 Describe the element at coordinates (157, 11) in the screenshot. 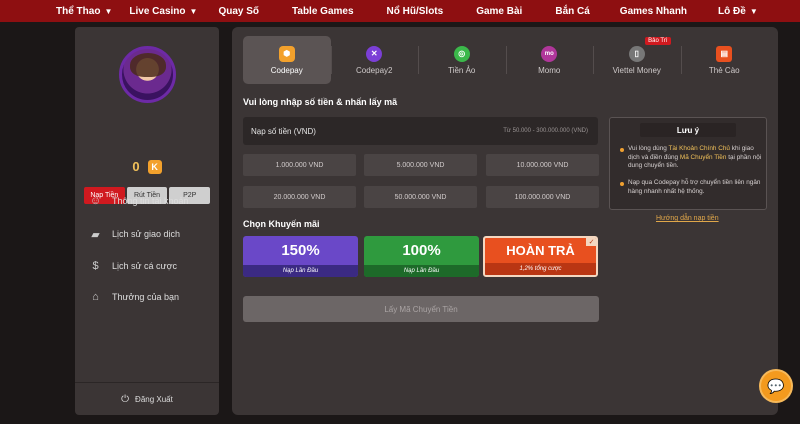

I see `nav-label: Live Casino` at that location.